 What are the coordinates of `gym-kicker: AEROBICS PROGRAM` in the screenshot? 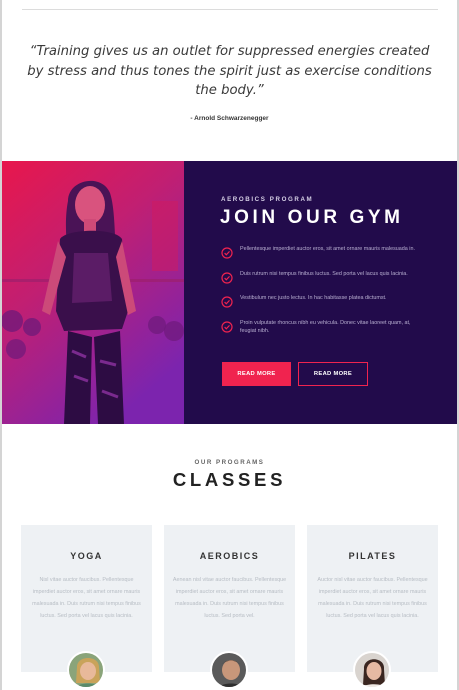 It's located at (267, 199).